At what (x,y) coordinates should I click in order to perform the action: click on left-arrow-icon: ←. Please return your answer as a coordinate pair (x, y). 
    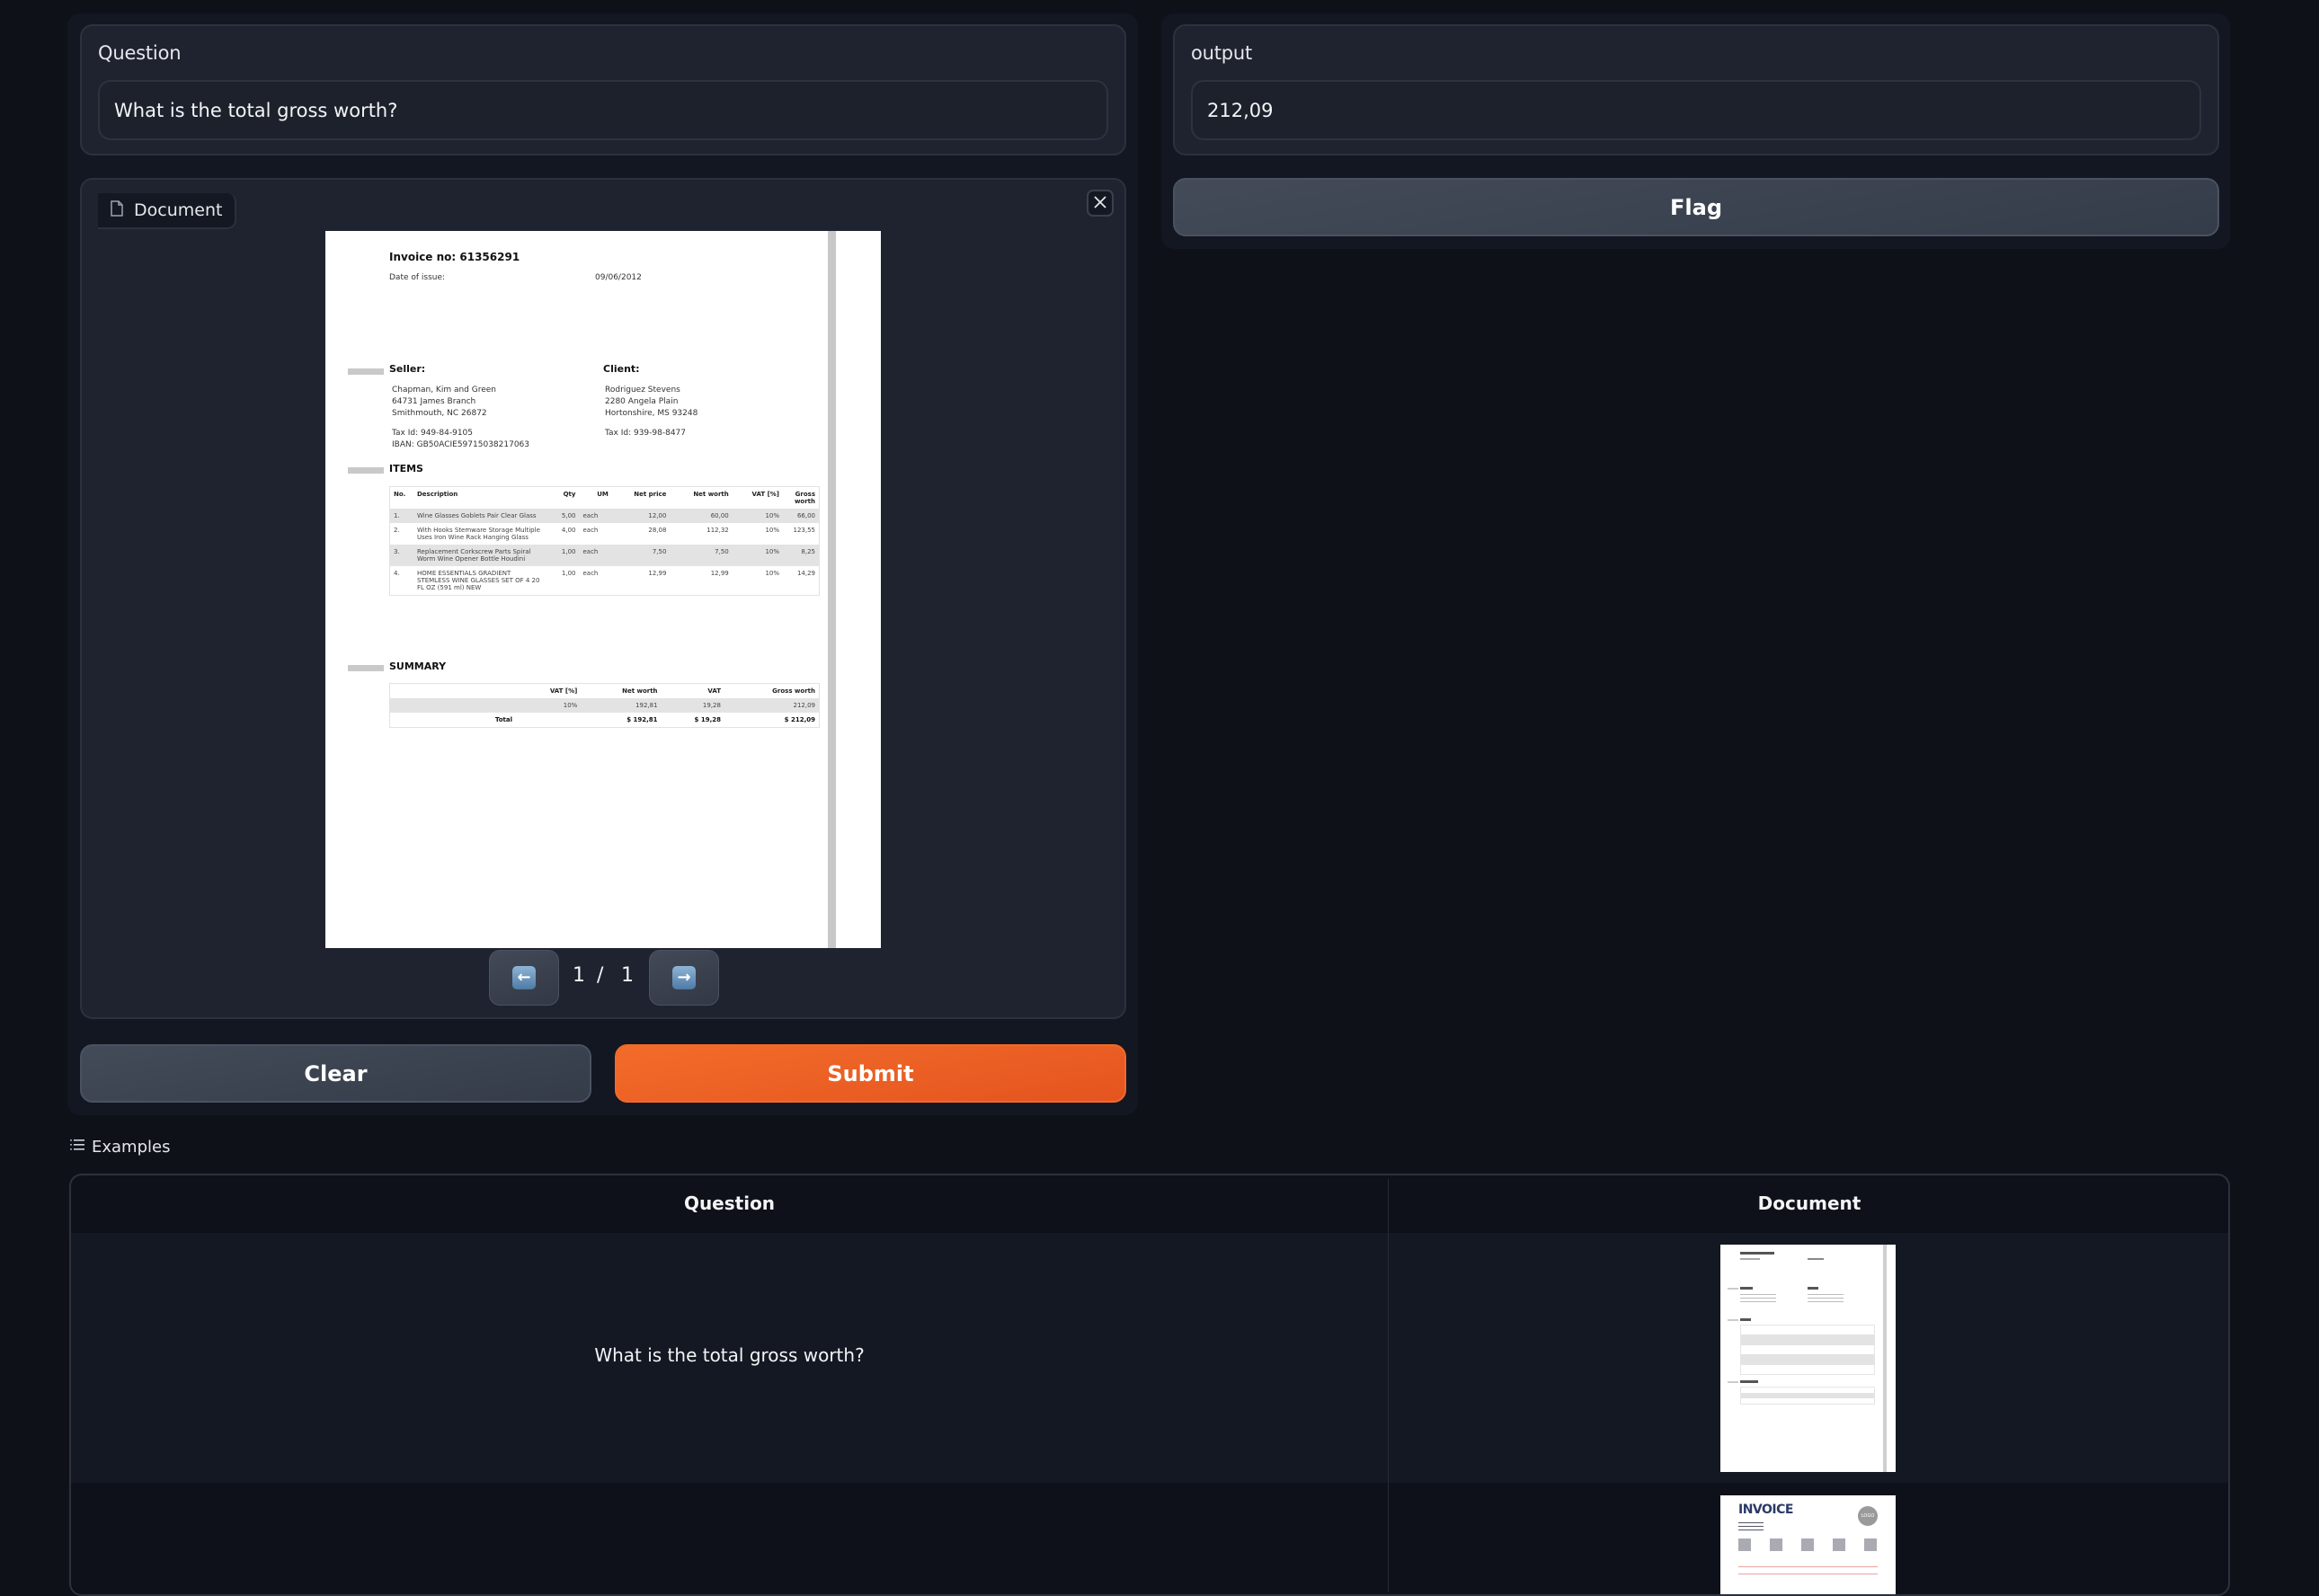
    Looking at the image, I should click on (524, 977).